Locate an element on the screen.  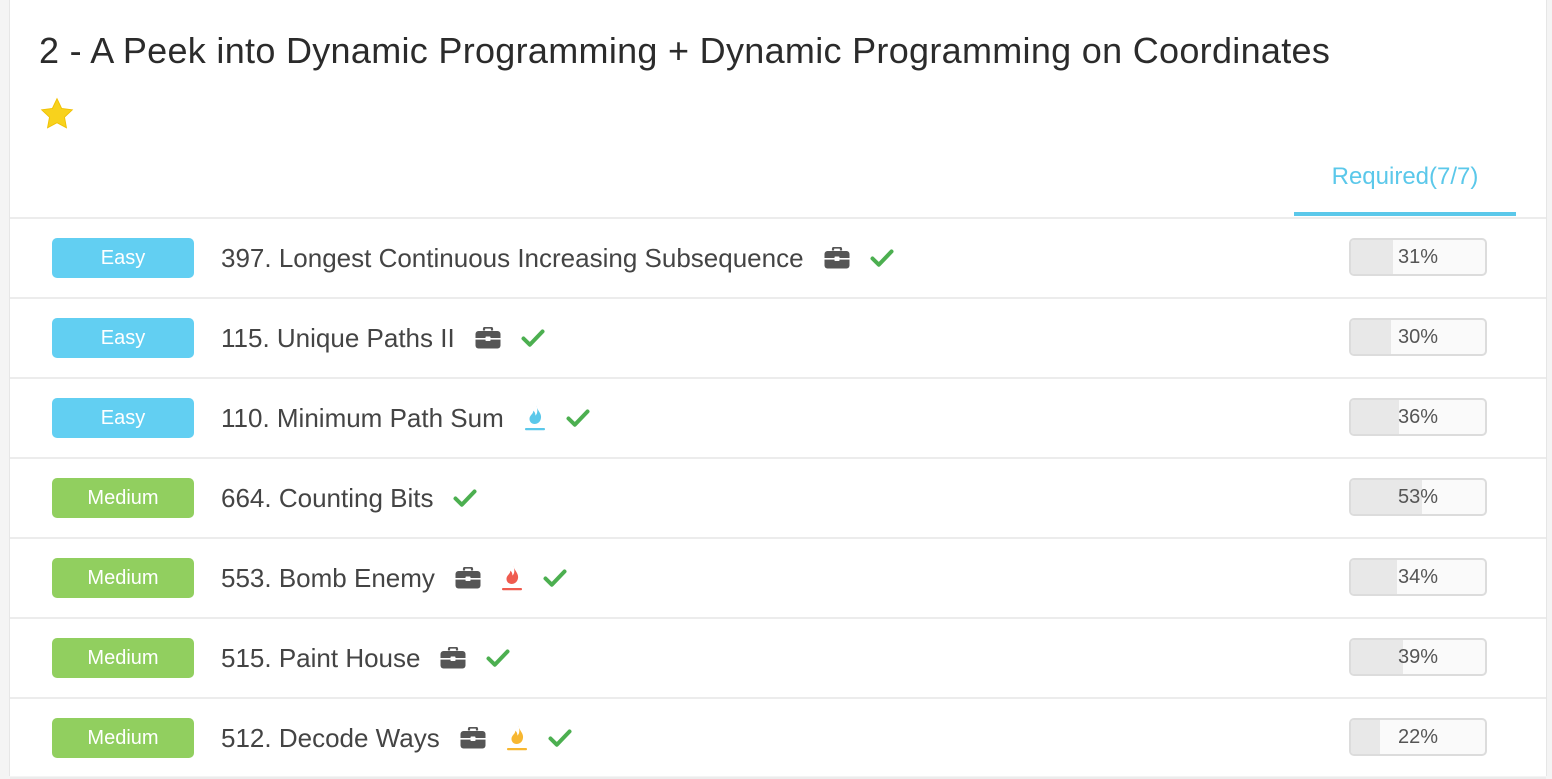
problem-title-group: 512. Decode Ways is located at coordinates (396, 738).